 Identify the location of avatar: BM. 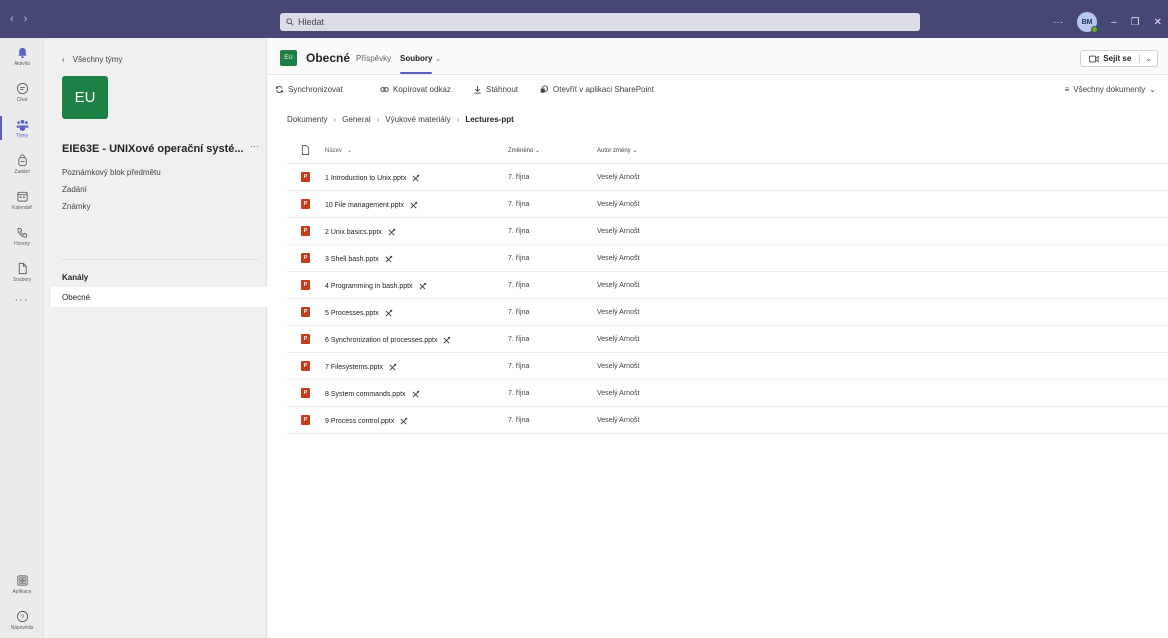
(1088, 22).